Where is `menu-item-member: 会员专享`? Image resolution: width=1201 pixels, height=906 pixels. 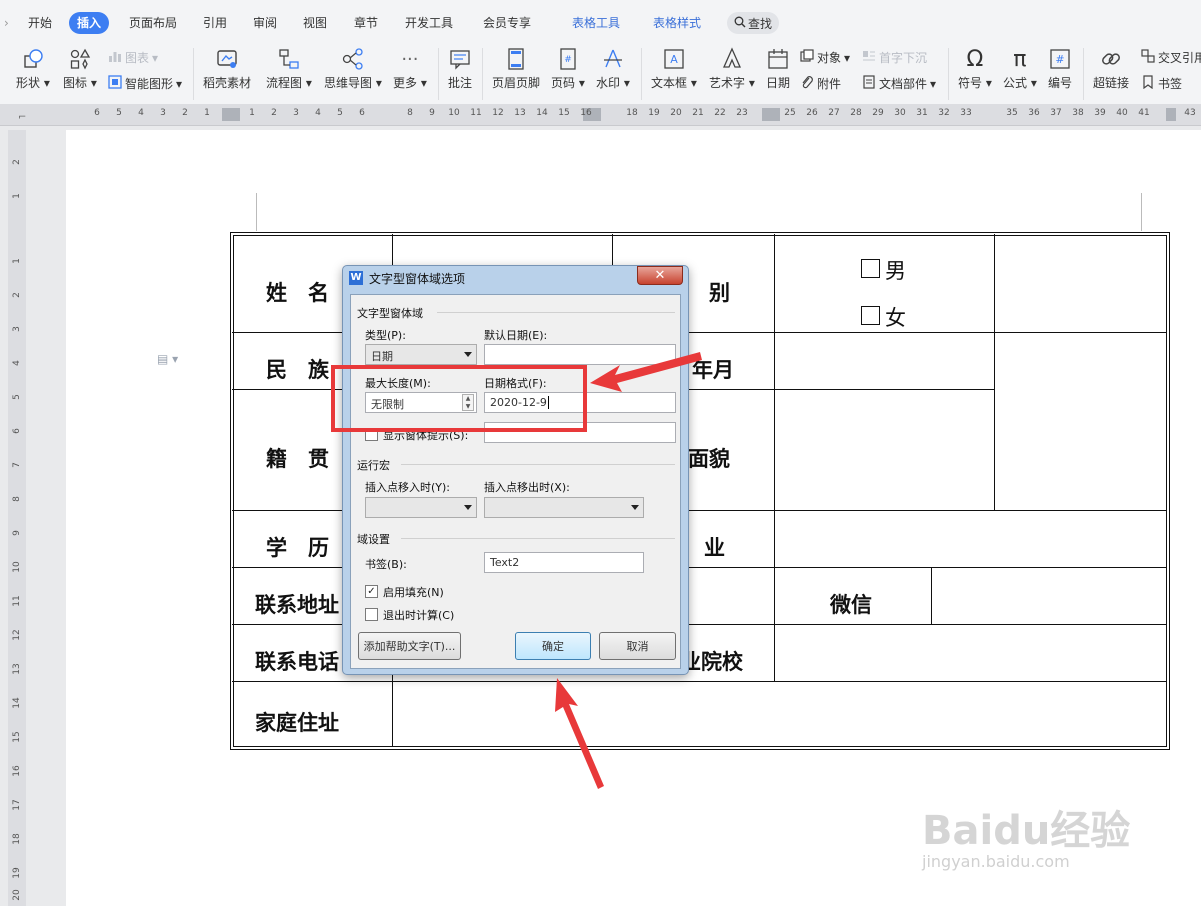
menu-item-member: 会员专享 is located at coordinates (507, 23).